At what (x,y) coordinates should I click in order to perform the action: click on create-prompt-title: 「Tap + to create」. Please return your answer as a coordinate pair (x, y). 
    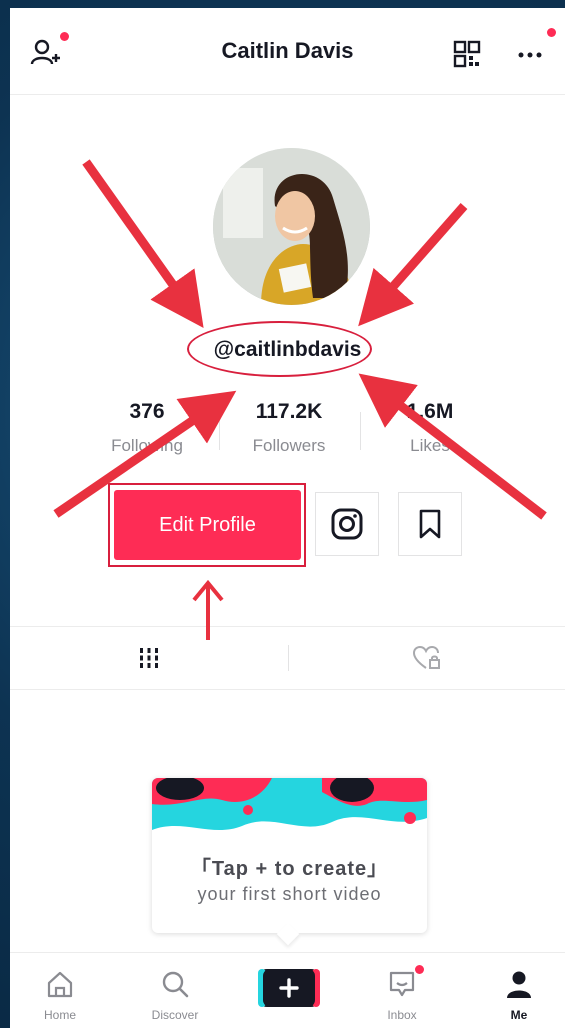
    Looking at the image, I should click on (289, 869).